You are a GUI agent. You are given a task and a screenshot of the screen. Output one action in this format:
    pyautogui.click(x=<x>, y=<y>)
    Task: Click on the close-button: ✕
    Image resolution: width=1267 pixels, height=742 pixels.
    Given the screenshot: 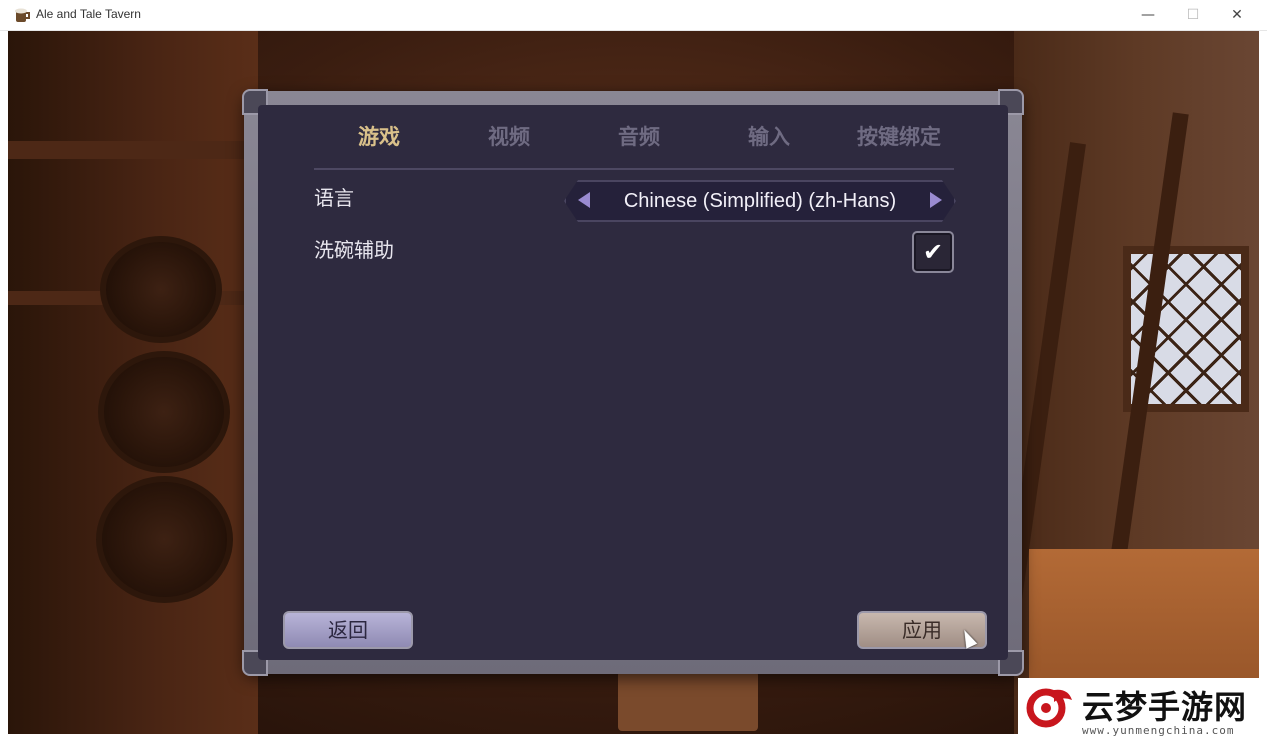 What is the action you would take?
    pyautogui.click(x=1237, y=15)
    